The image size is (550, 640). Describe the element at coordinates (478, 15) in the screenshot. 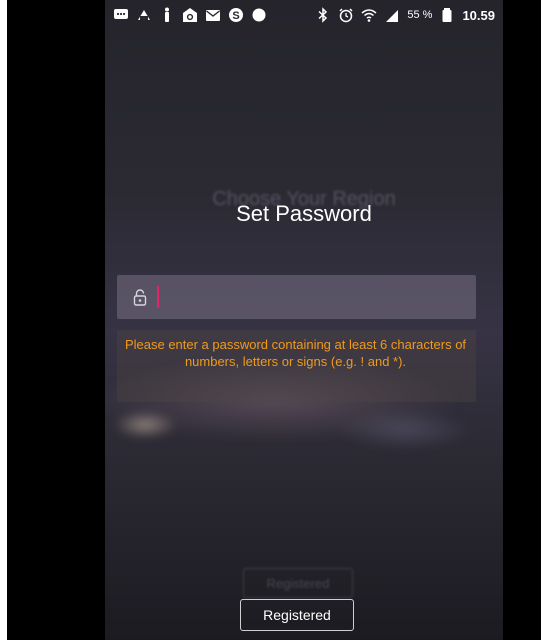

I see `clock: 10.59` at that location.